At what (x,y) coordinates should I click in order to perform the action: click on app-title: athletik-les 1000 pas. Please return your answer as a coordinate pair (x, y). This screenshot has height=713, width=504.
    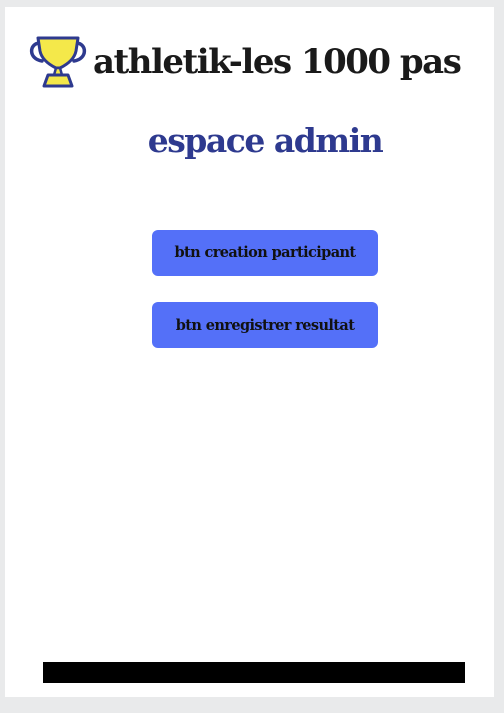
    Looking at the image, I should click on (277, 62).